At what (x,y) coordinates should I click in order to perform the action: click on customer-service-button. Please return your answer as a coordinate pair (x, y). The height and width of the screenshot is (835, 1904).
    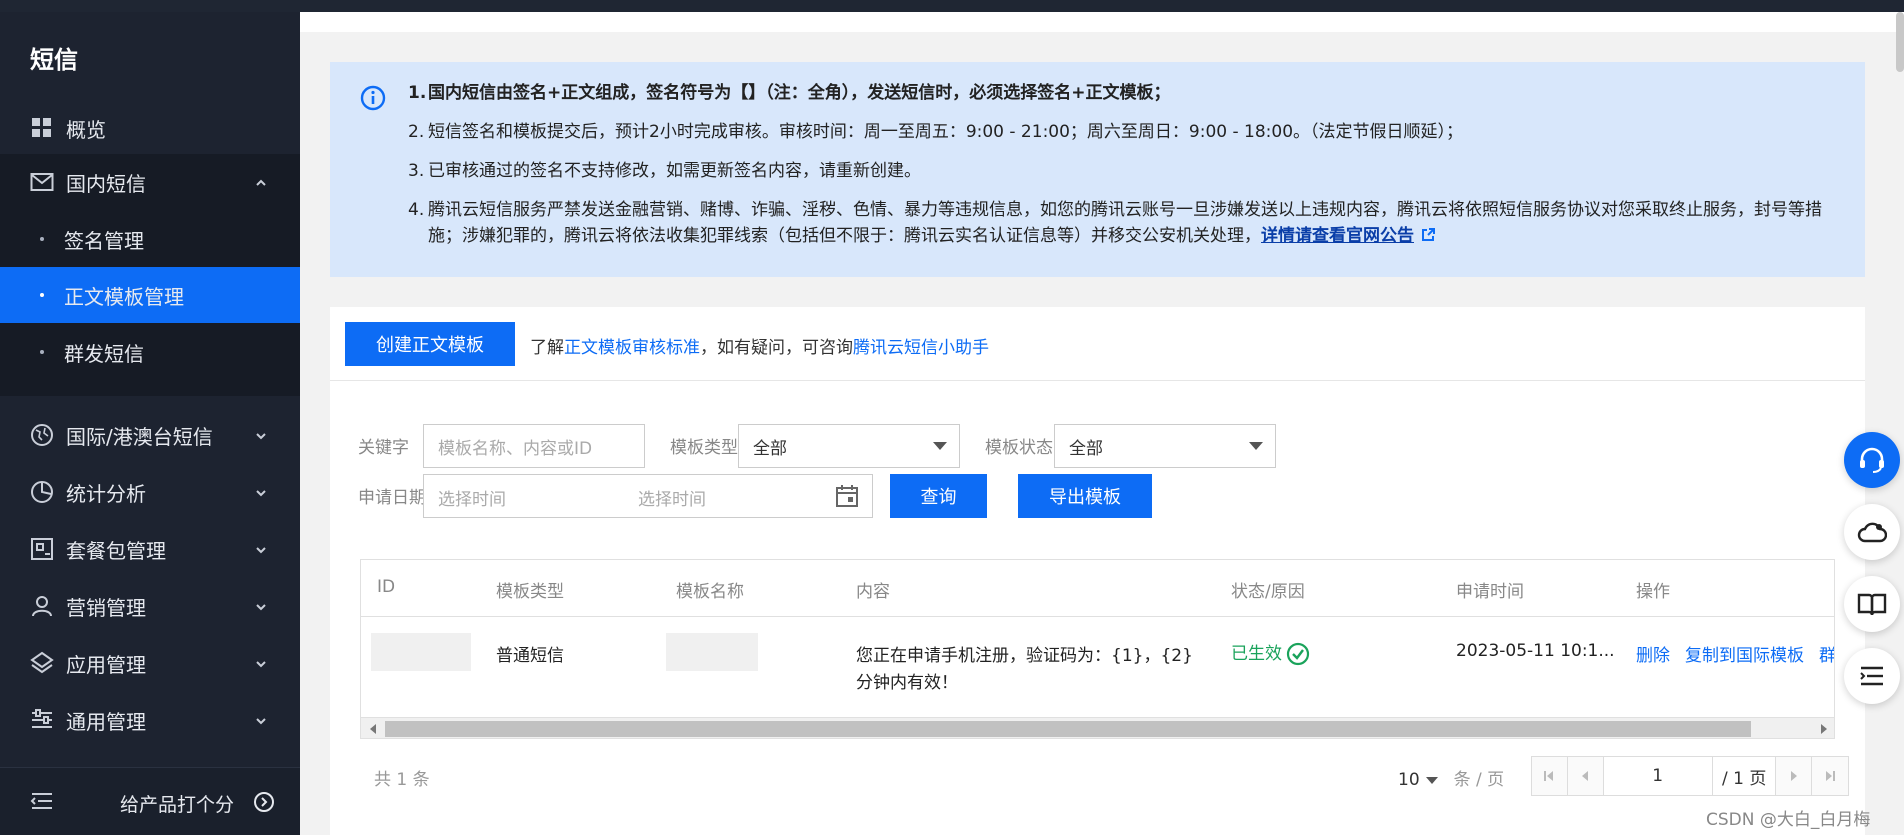
    Looking at the image, I should click on (1872, 460).